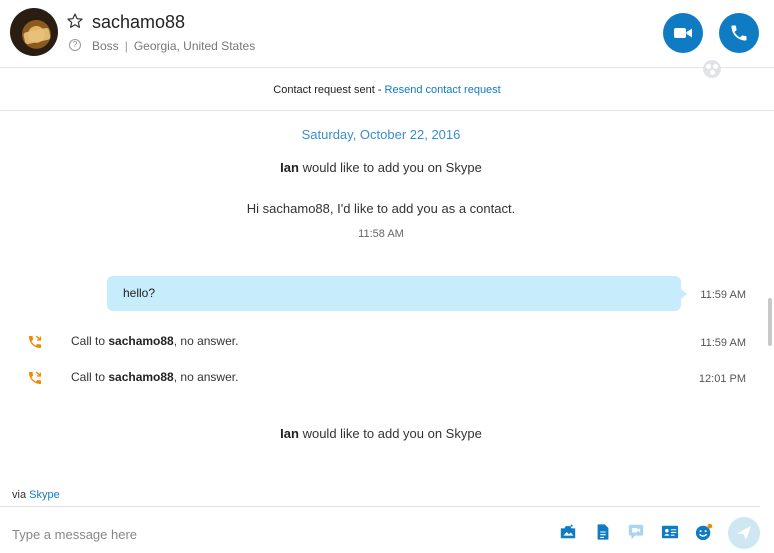  I want to click on call-timestamp: 11:59 AM, so click(723, 343).